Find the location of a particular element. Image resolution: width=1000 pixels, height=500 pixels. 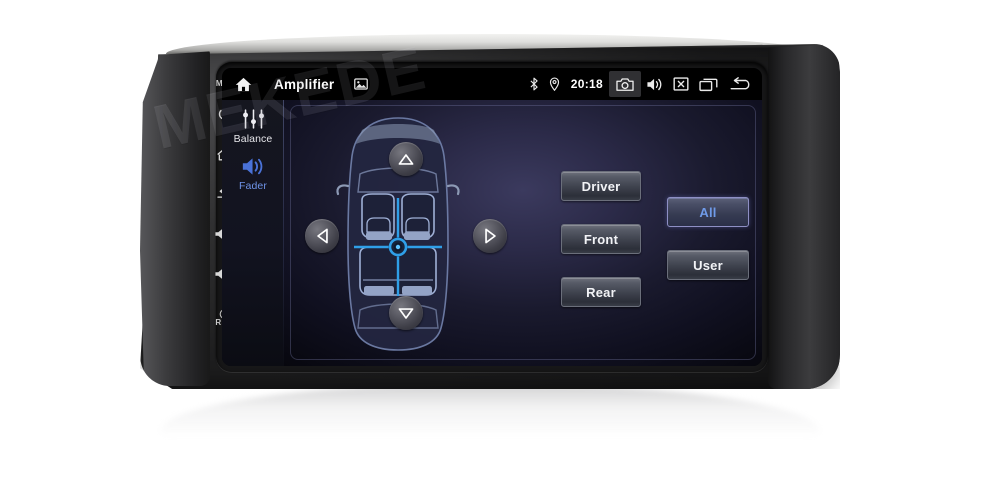

close-box-icon is located at coordinates (681, 84).